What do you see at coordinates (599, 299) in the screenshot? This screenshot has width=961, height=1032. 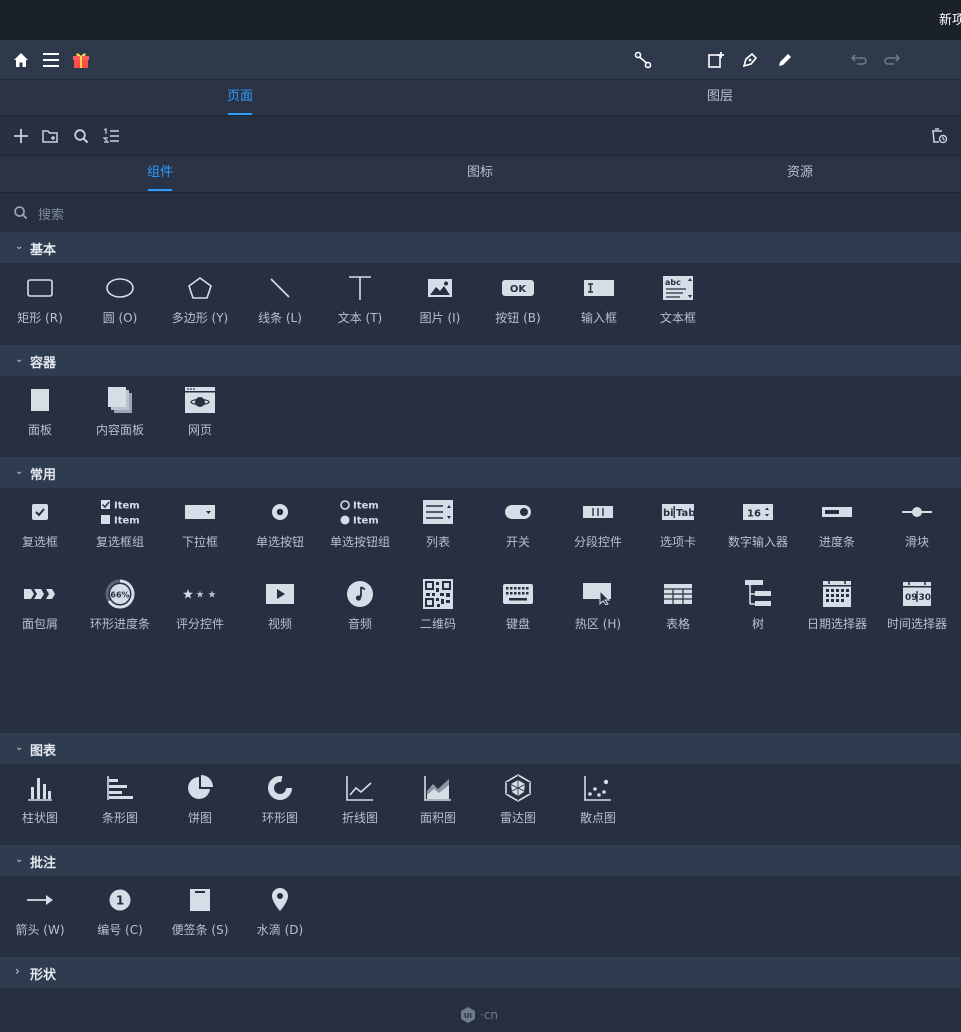 I see `component-input: 输入框` at bounding box center [599, 299].